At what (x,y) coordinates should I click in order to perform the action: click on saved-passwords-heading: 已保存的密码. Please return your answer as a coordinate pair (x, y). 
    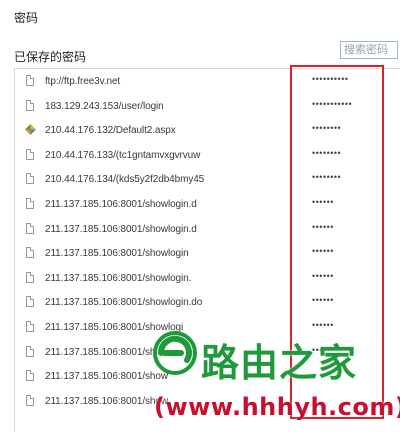
    Looking at the image, I should click on (50, 57).